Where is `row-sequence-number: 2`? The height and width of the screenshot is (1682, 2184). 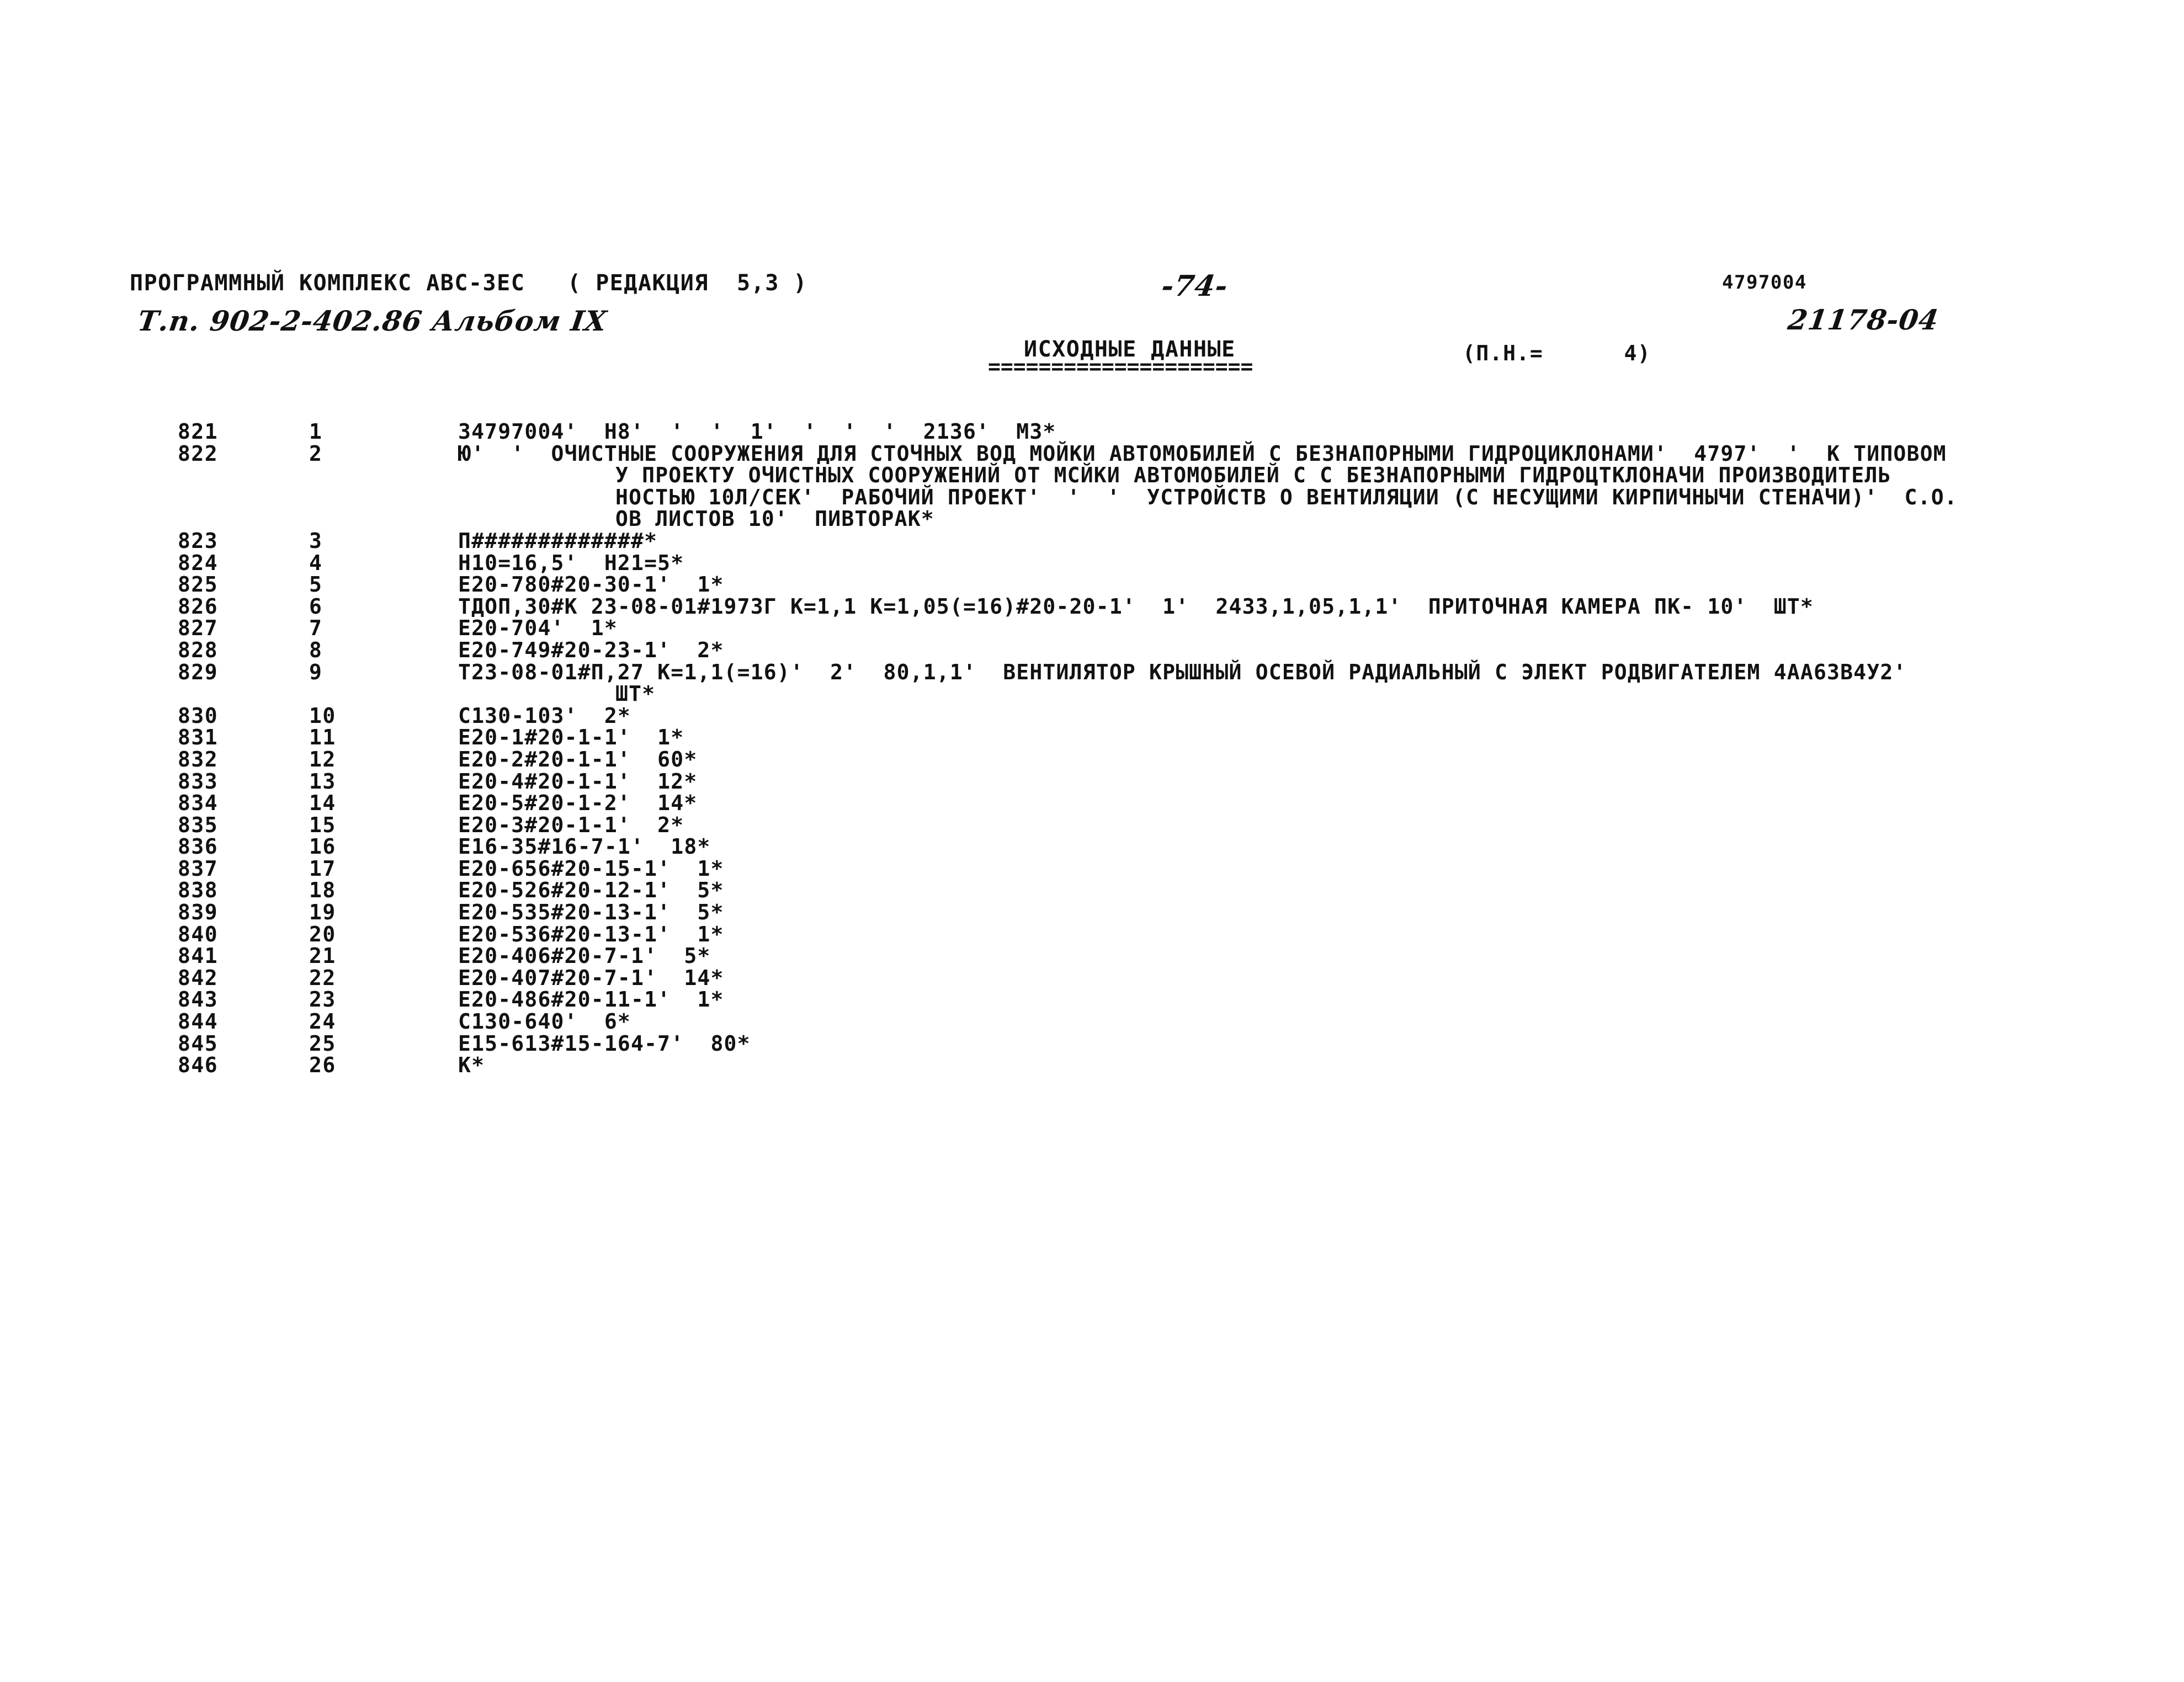 row-sequence-number: 2 is located at coordinates (316, 453).